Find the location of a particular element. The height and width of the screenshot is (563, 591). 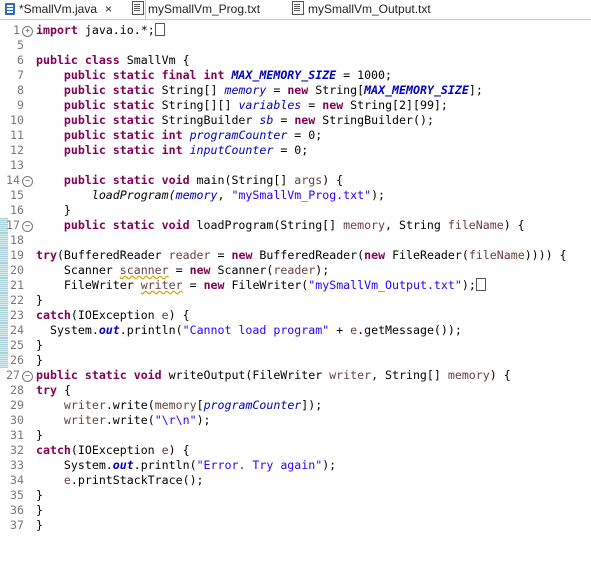

line-number: 30 is located at coordinates (17, 420).